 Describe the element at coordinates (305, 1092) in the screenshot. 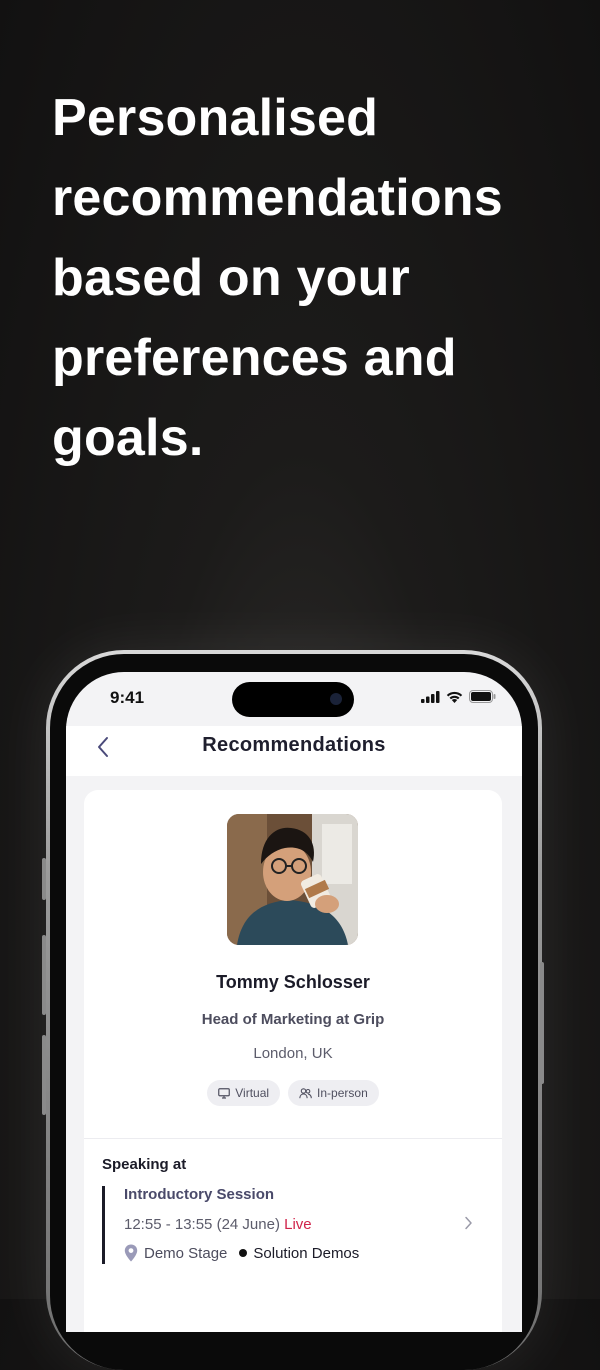

I see `people-icon` at that location.